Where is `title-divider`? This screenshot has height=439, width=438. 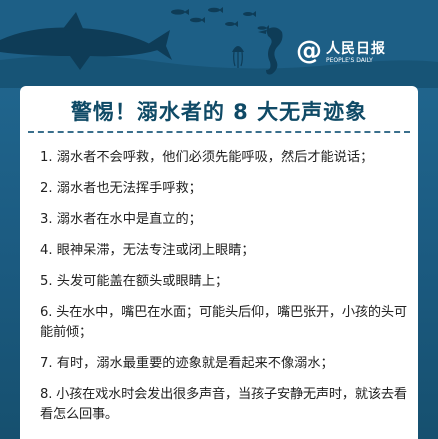 title-divider is located at coordinates (219, 132).